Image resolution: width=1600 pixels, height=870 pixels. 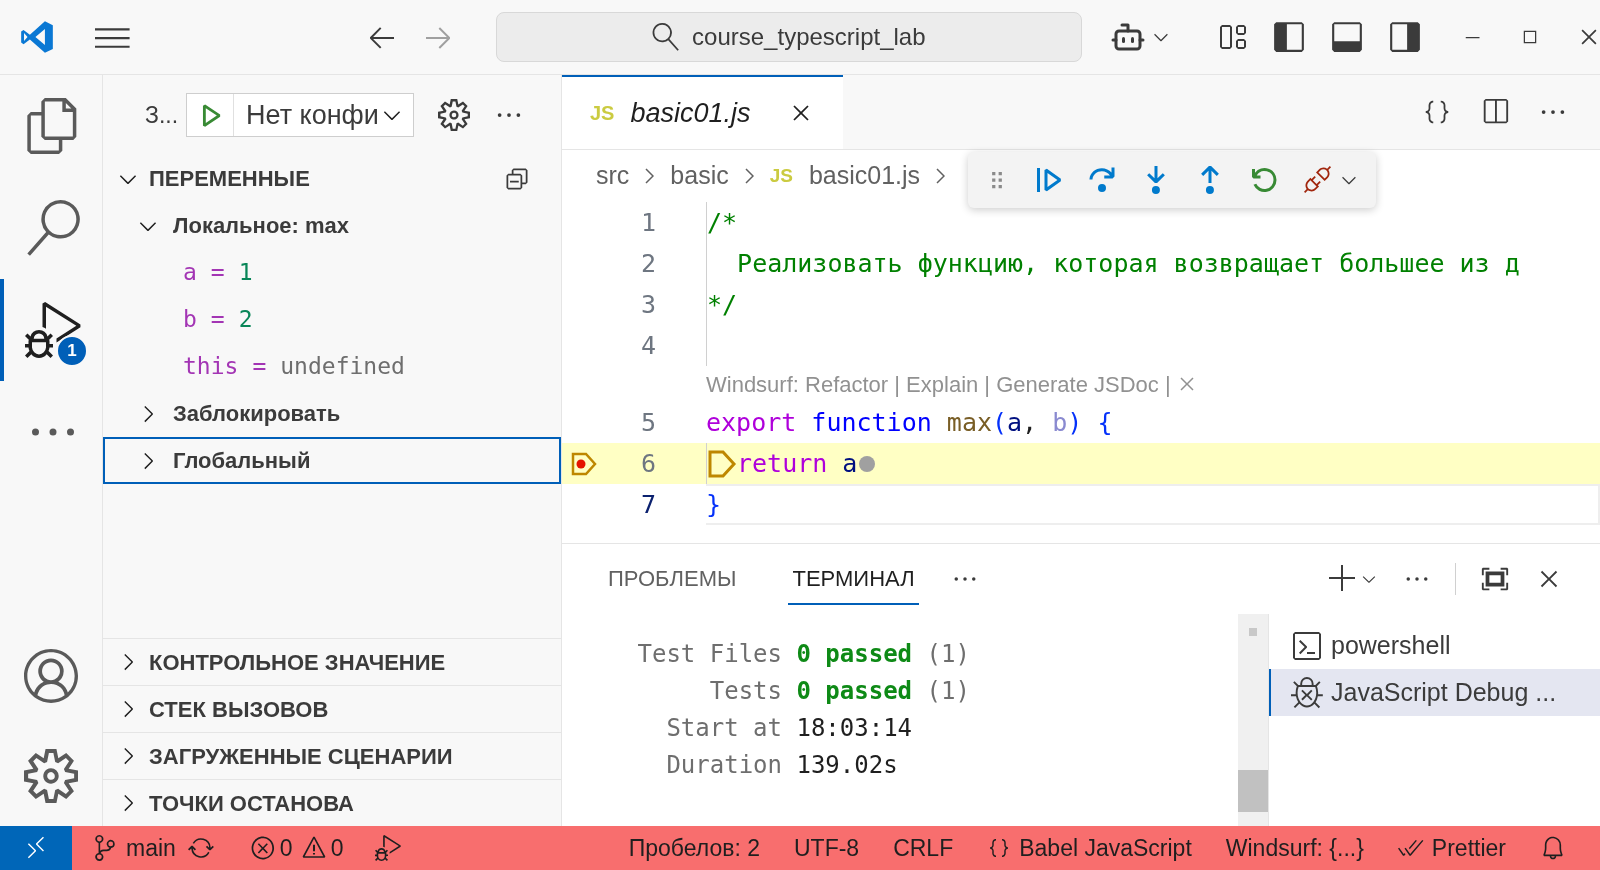 What do you see at coordinates (332, 272) in the screenshot?
I see `variable-item: a = 1` at bounding box center [332, 272].